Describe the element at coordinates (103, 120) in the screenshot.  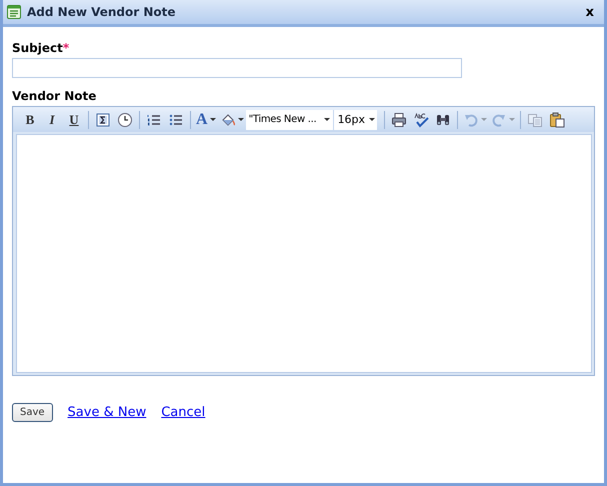
I see `symbol-icon` at that location.